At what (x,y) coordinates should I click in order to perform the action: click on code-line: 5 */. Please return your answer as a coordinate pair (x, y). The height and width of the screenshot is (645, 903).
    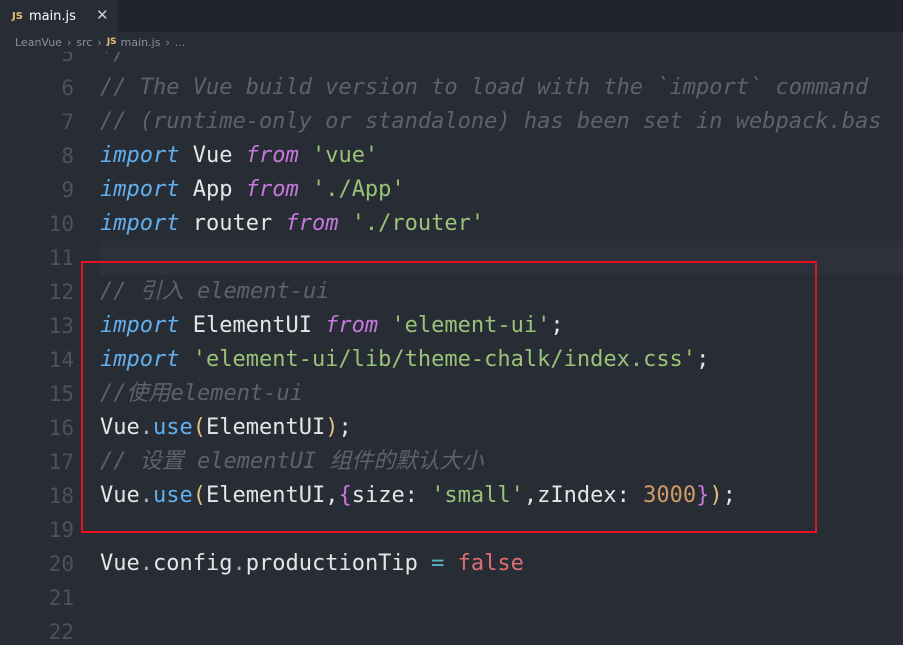
    Looking at the image, I should click on (451, 61).